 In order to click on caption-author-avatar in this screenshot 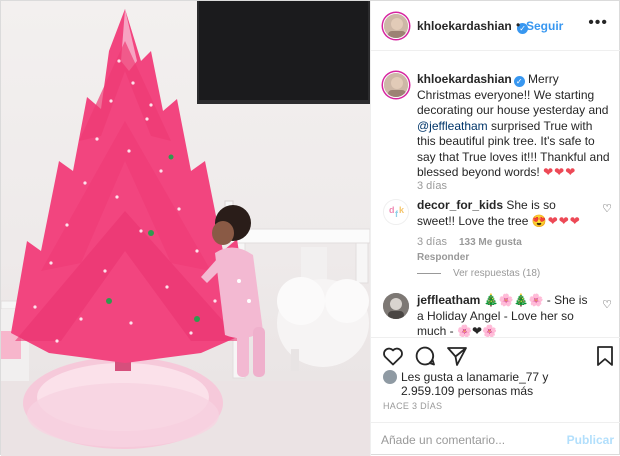, I will do `click(396, 85)`.